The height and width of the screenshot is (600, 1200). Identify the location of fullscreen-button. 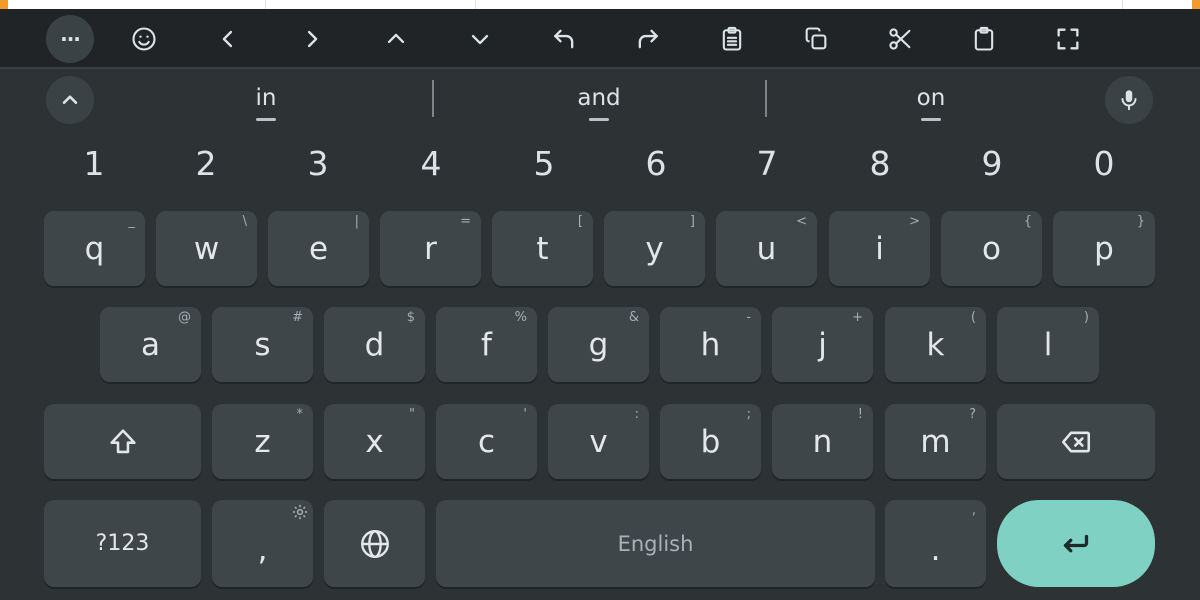
(1068, 39).